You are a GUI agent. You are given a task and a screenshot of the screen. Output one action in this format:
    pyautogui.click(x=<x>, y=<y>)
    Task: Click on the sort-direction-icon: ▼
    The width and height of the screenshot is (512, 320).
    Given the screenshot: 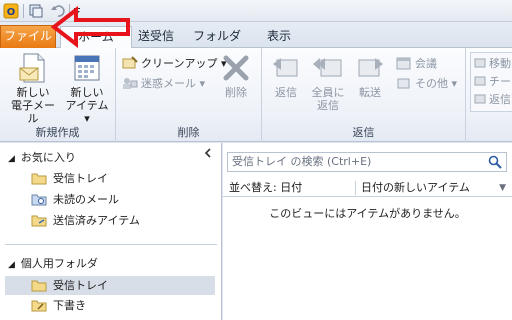 What is the action you would take?
    pyautogui.click(x=502, y=188)
    